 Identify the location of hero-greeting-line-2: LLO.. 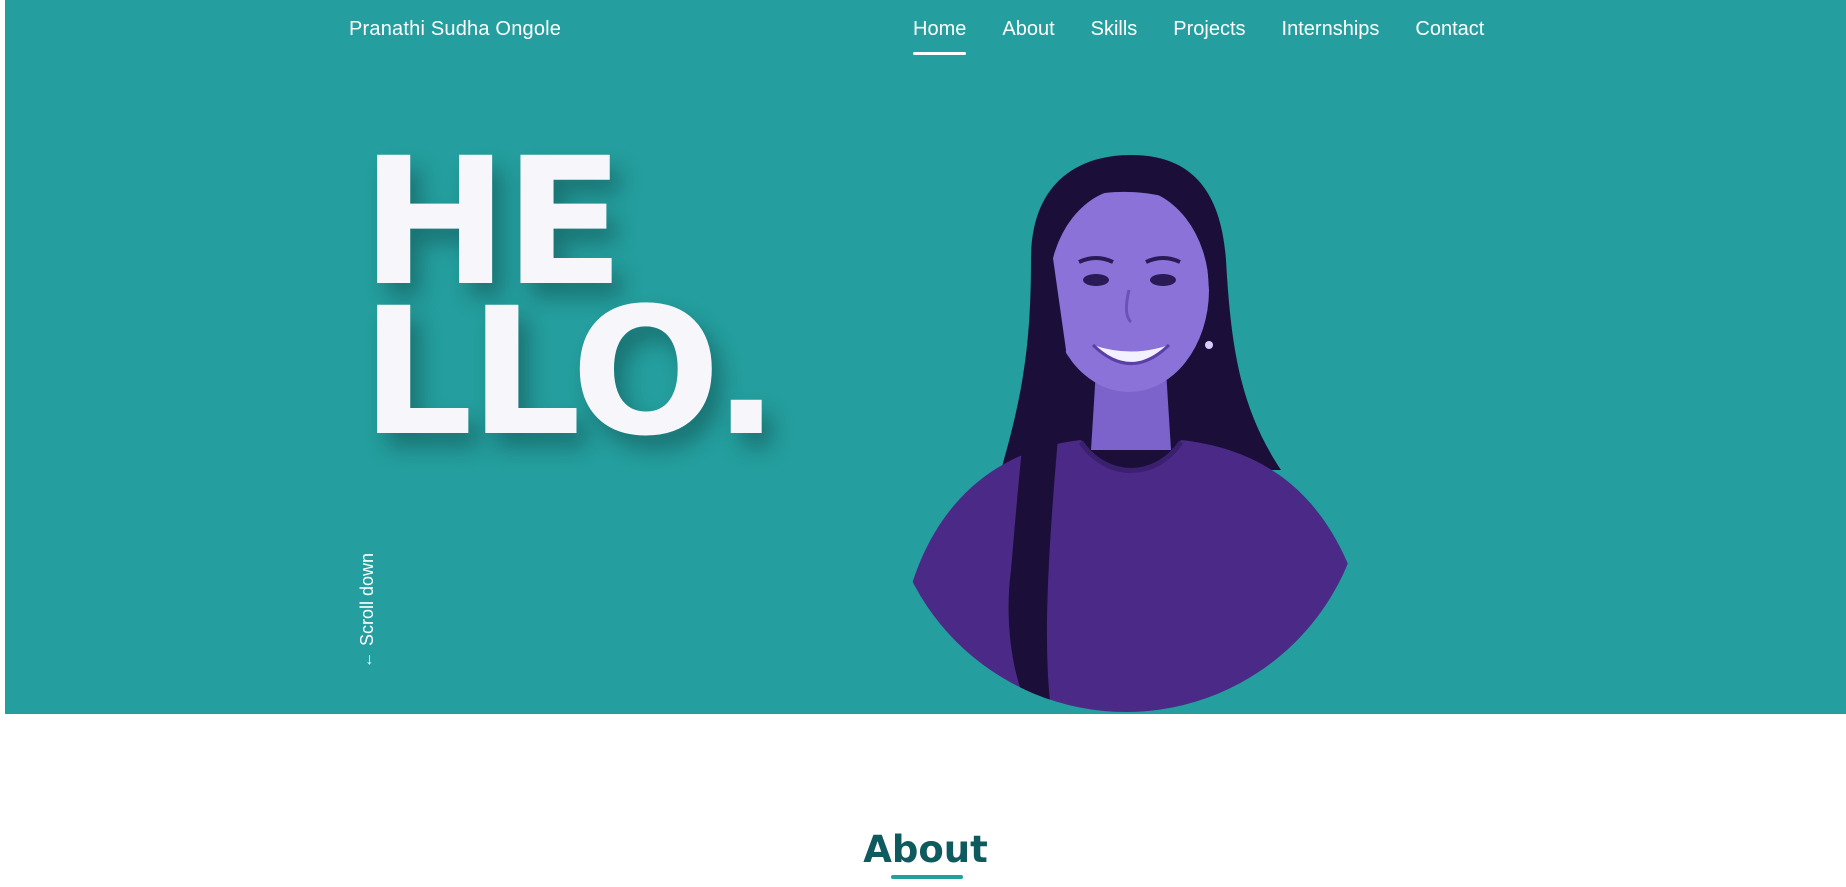
(570, 372).